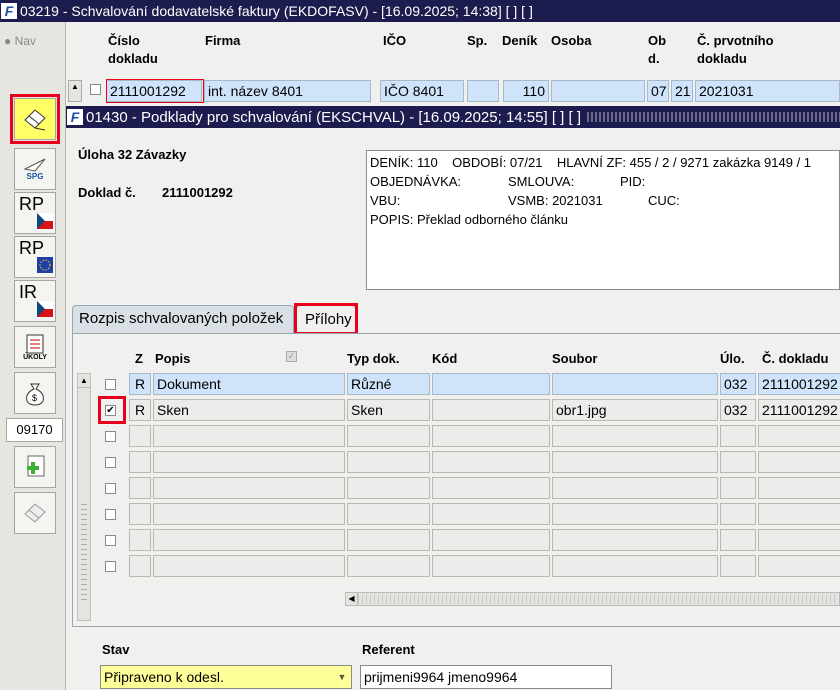 The image size is (840, 690). I want to click on ir-cz-label: IR, so click(28, 292).